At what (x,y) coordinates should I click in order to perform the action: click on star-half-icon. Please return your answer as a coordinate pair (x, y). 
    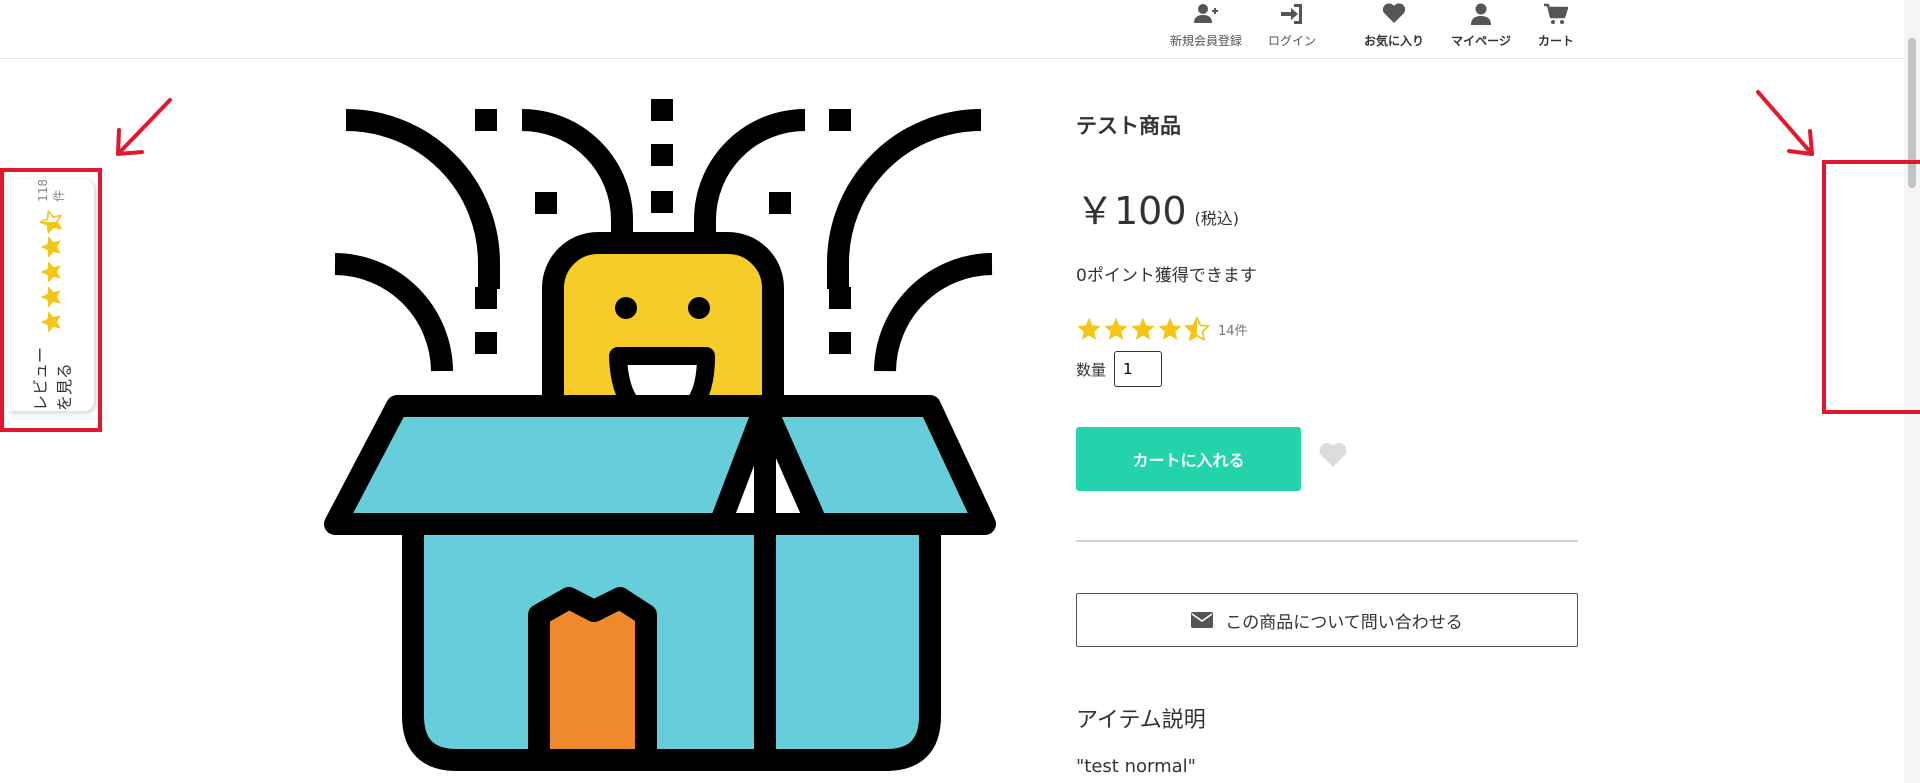
    Looking at the image, I should click on (1197, 328).